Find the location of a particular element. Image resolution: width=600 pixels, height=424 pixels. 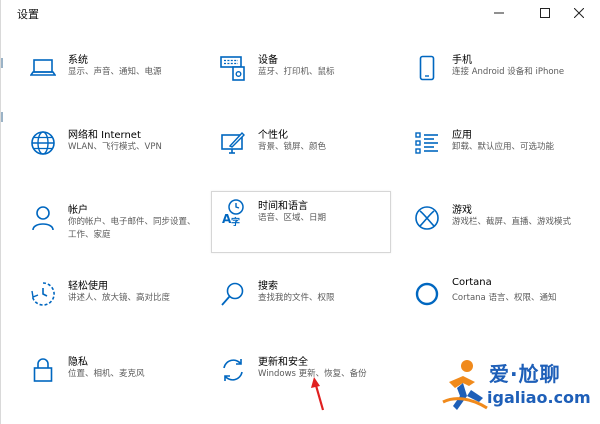

laptop-icon is located at coordinates (43, 68).